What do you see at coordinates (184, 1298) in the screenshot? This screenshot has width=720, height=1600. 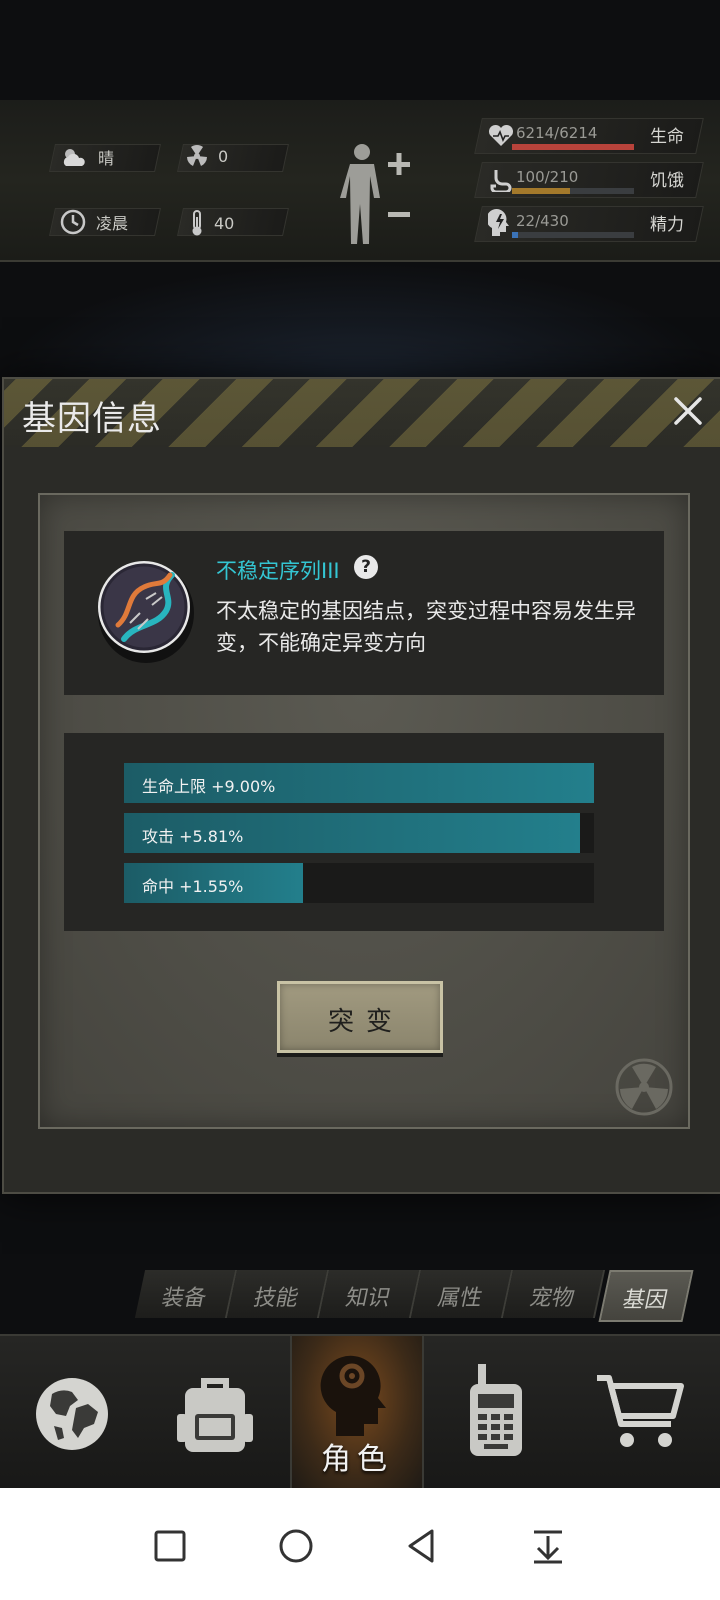 I see `tab-label: 装备` at bounding box center [184, 1298].